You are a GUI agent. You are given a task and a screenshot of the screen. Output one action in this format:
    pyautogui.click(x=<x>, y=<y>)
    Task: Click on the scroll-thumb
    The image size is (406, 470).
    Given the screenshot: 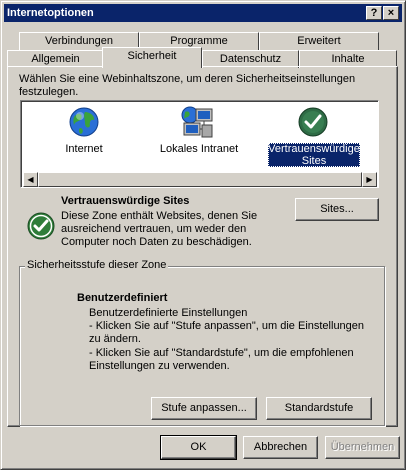 What is the action you would take?
    pyautogui.click(x=200, y=179)
    